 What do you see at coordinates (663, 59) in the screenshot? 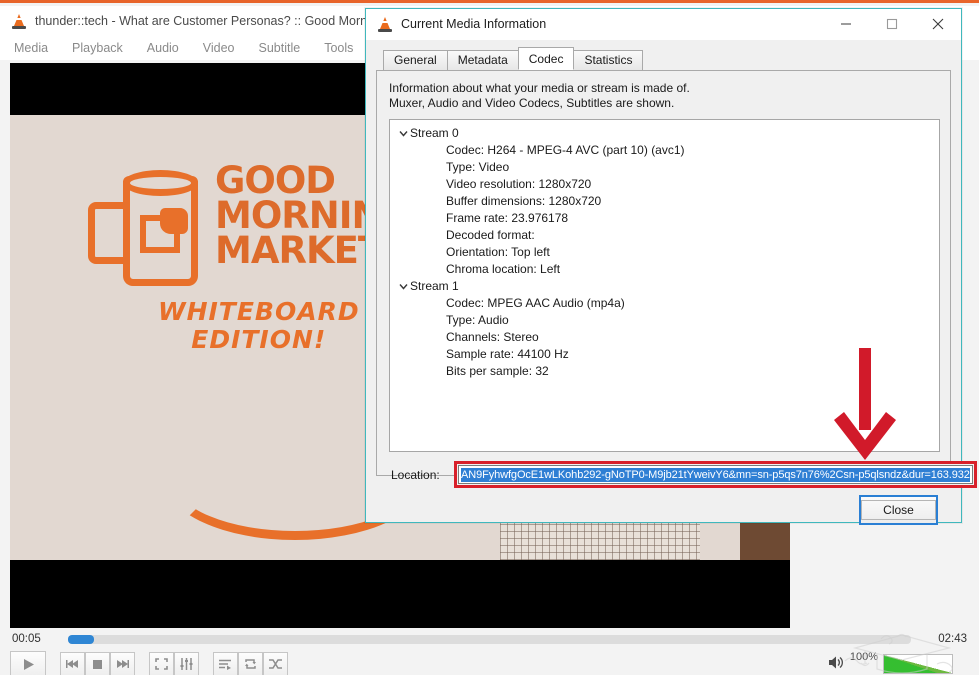
I see `tab-strip: General Metadata Codec Statistics` at bounding box center [663, 59].